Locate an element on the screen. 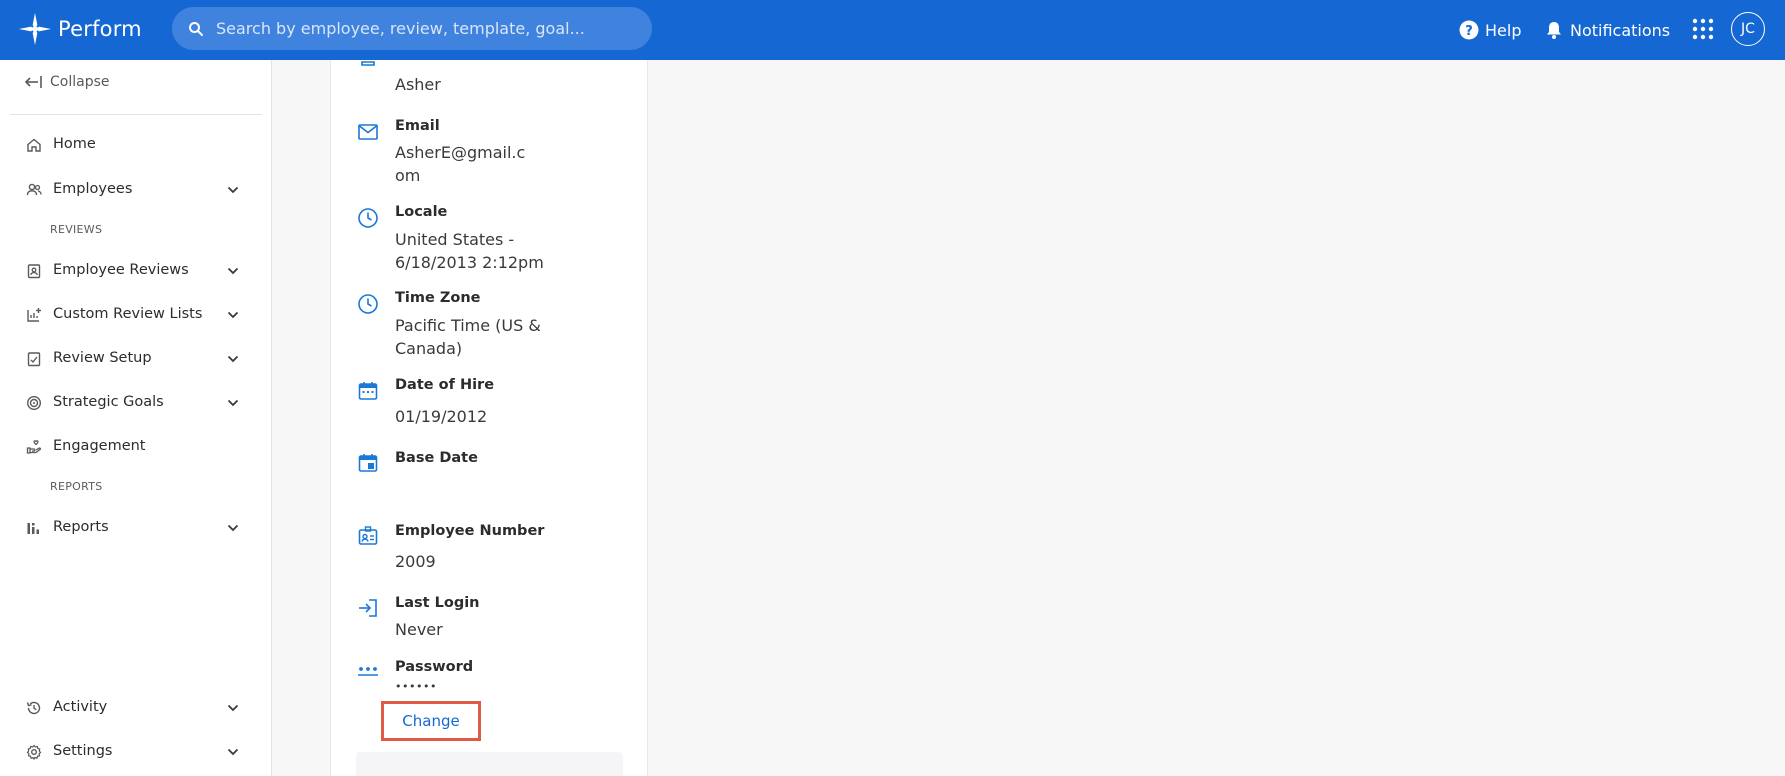  user-avatar: JC is located at coordinates (1748, 29).